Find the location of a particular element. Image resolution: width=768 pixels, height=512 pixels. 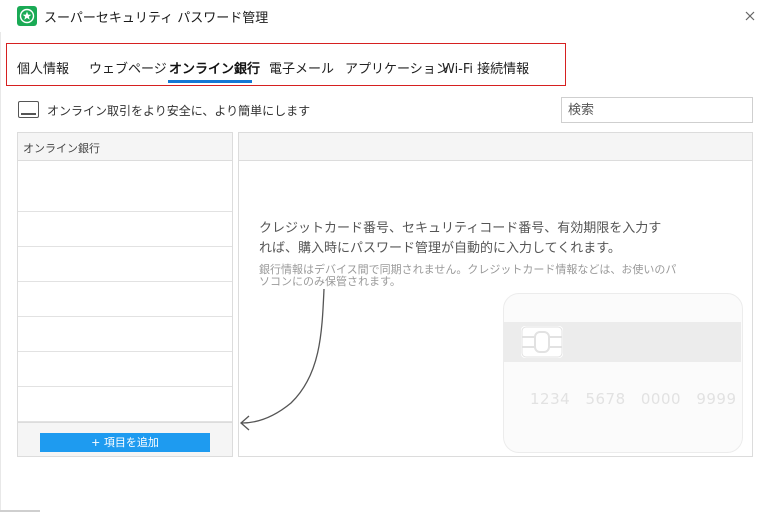

tab-wifi: Wi-Fi 接続情報 is located at coordinates (485, 67).